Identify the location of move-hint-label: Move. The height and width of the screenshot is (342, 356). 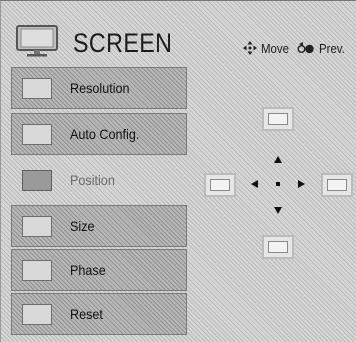
(275, 48).